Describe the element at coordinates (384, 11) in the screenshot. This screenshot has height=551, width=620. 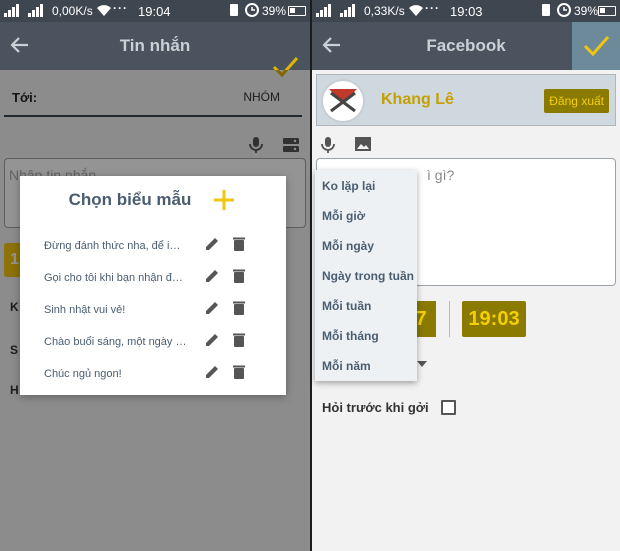
I see `network-speed: 0,33K/s` at that location.